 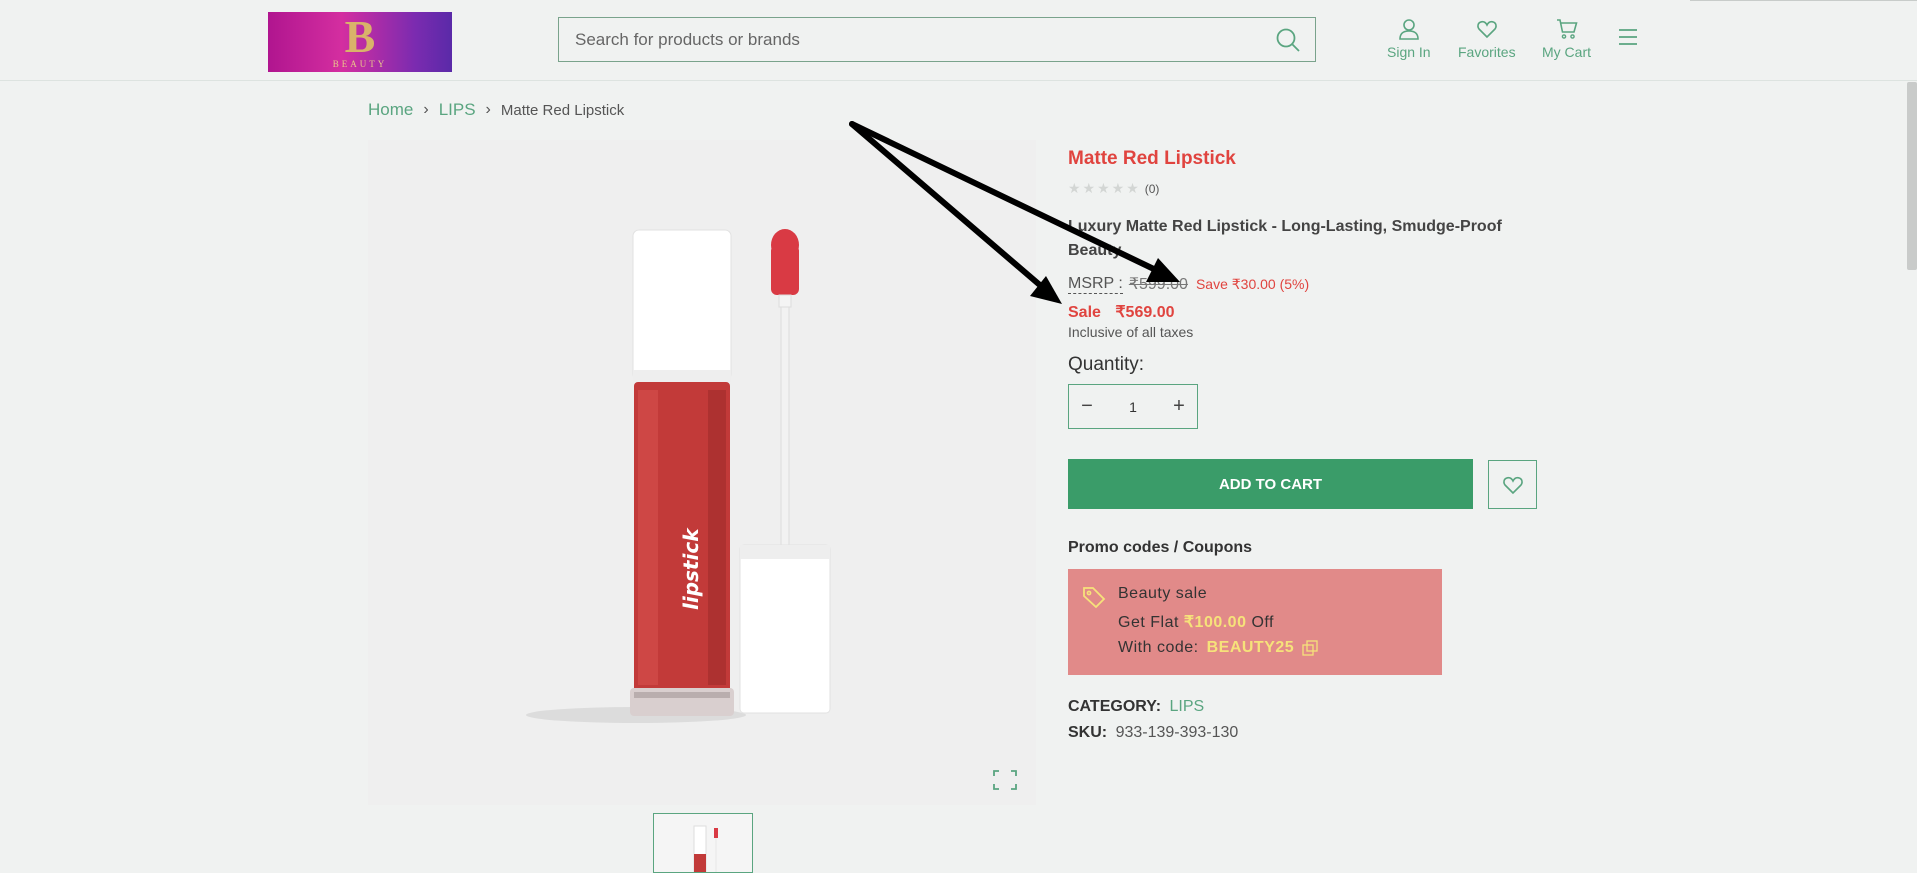 I want to click on breadcrumb: Home › LIPS › Matte Red Lipstick, so click(x=496, y=110).